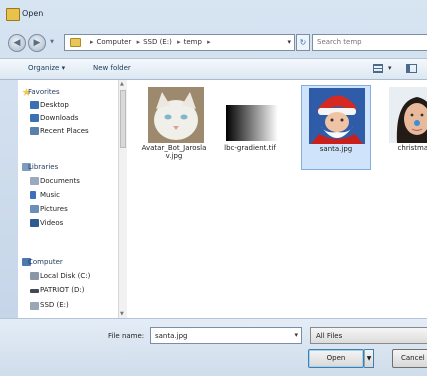 Image resolution: width=427 pixels, height=376 pixels. I want to click on back-button: ◀, so click(17, 43).